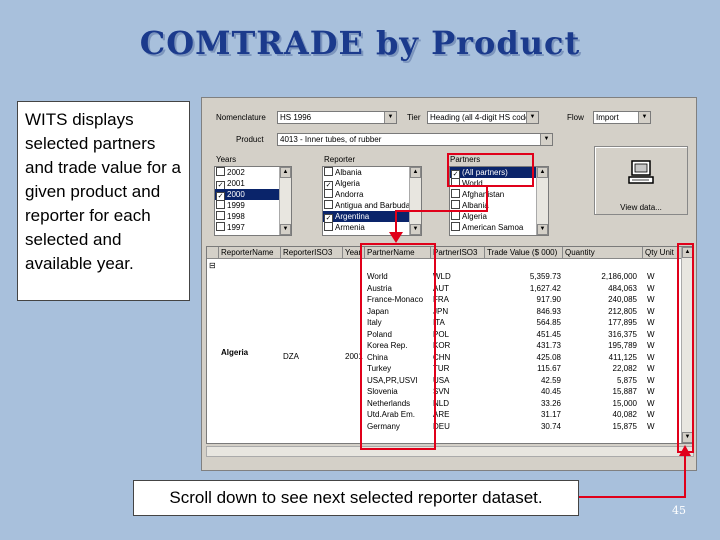 The height and width of the screenshot is (540, 720). I want to click on list-item-label: 2000, so click(236, 194).